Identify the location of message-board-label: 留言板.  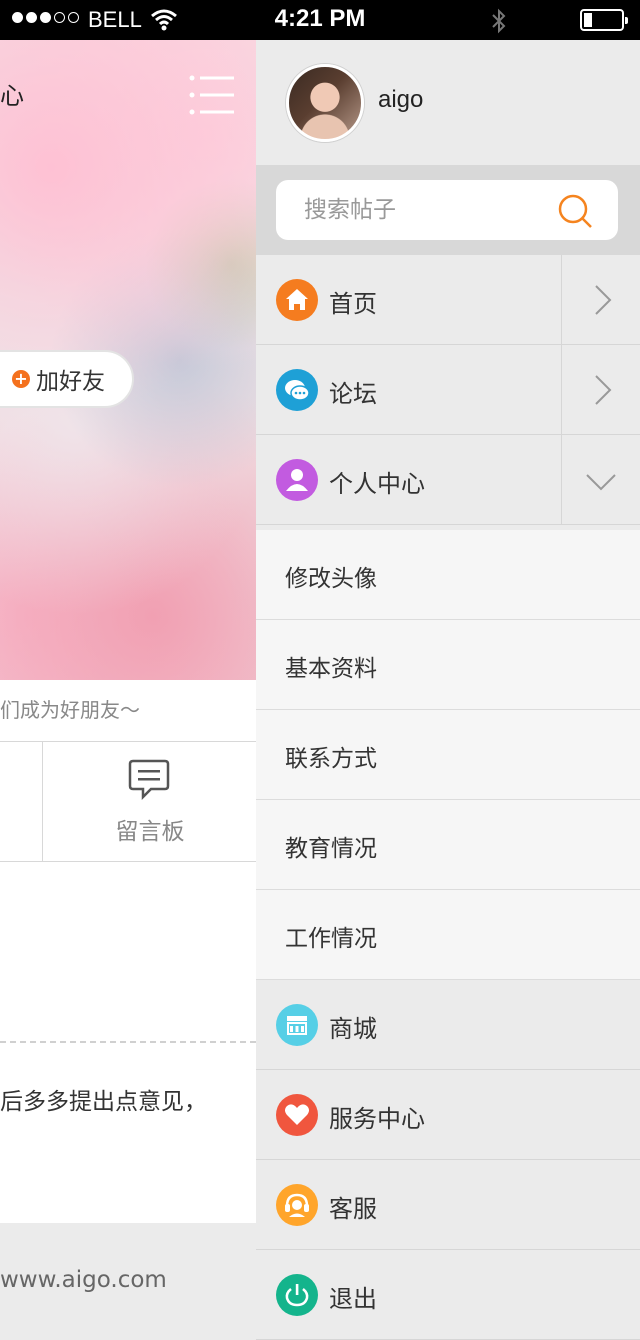
(150, 832).